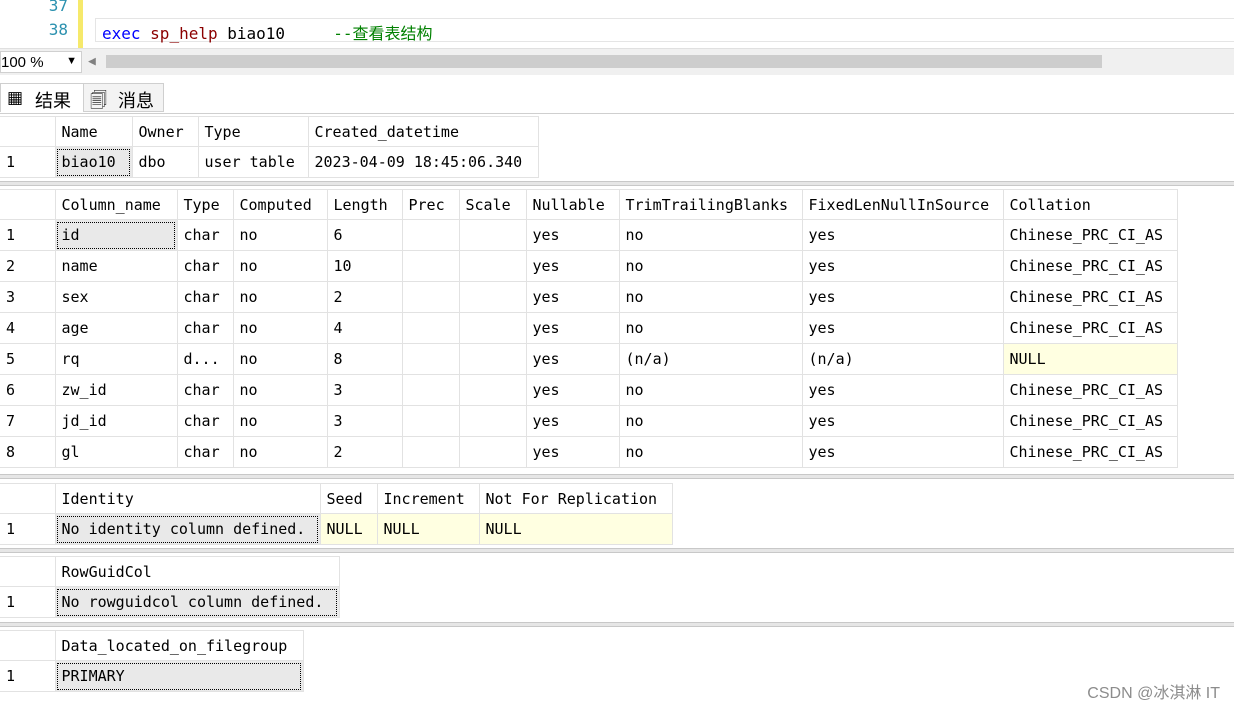  Describe the element at coordinates (28, 266) in the screenshot. I see `row-number: 2` at that location.